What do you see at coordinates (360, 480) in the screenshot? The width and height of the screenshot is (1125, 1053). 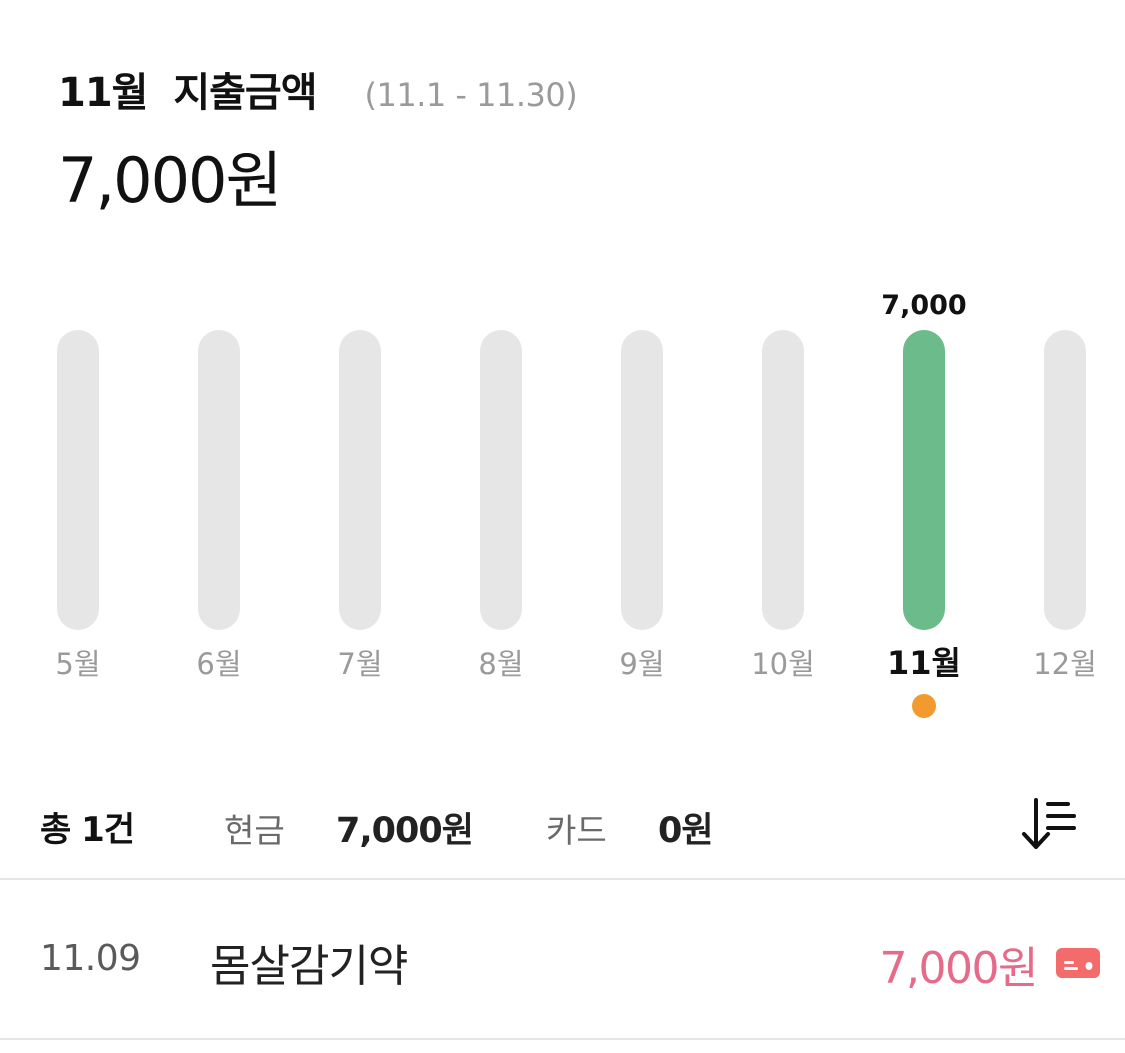 I see `chart-bar-7월` at bounding box center [360, 480].